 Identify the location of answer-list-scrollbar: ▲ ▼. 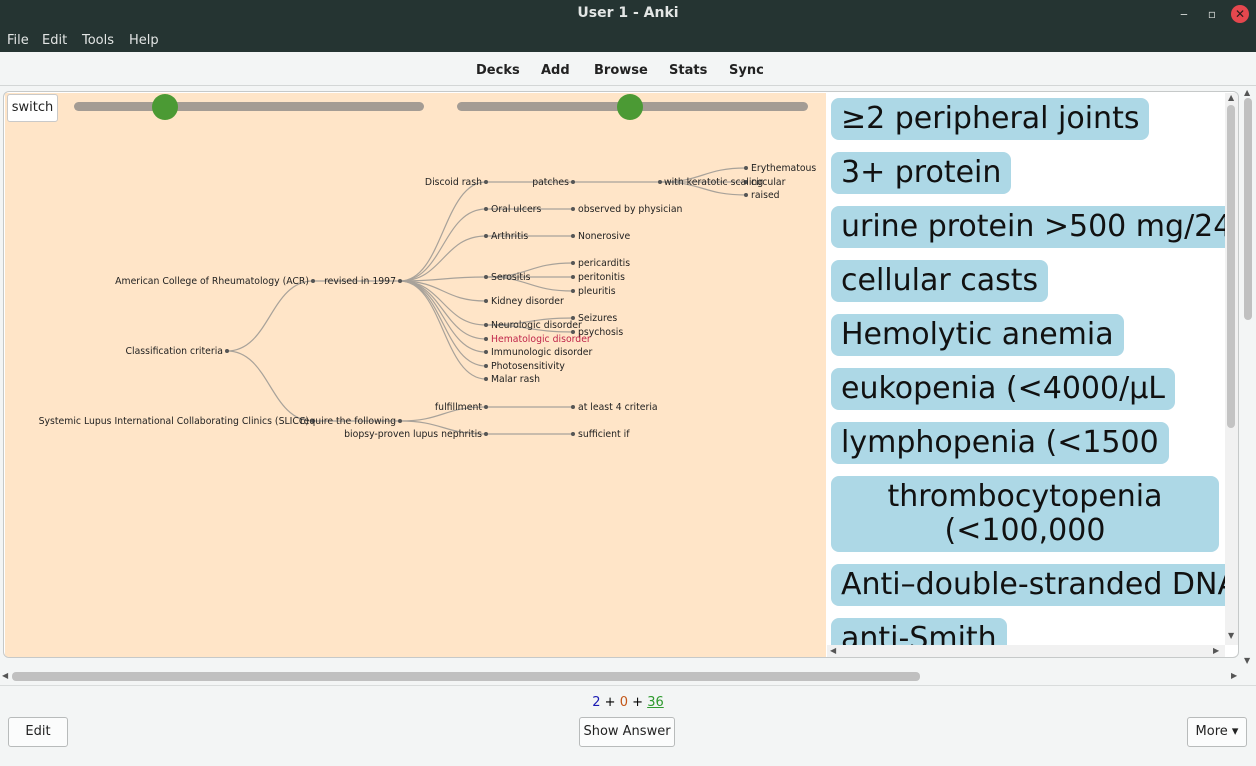
(1231, 369).